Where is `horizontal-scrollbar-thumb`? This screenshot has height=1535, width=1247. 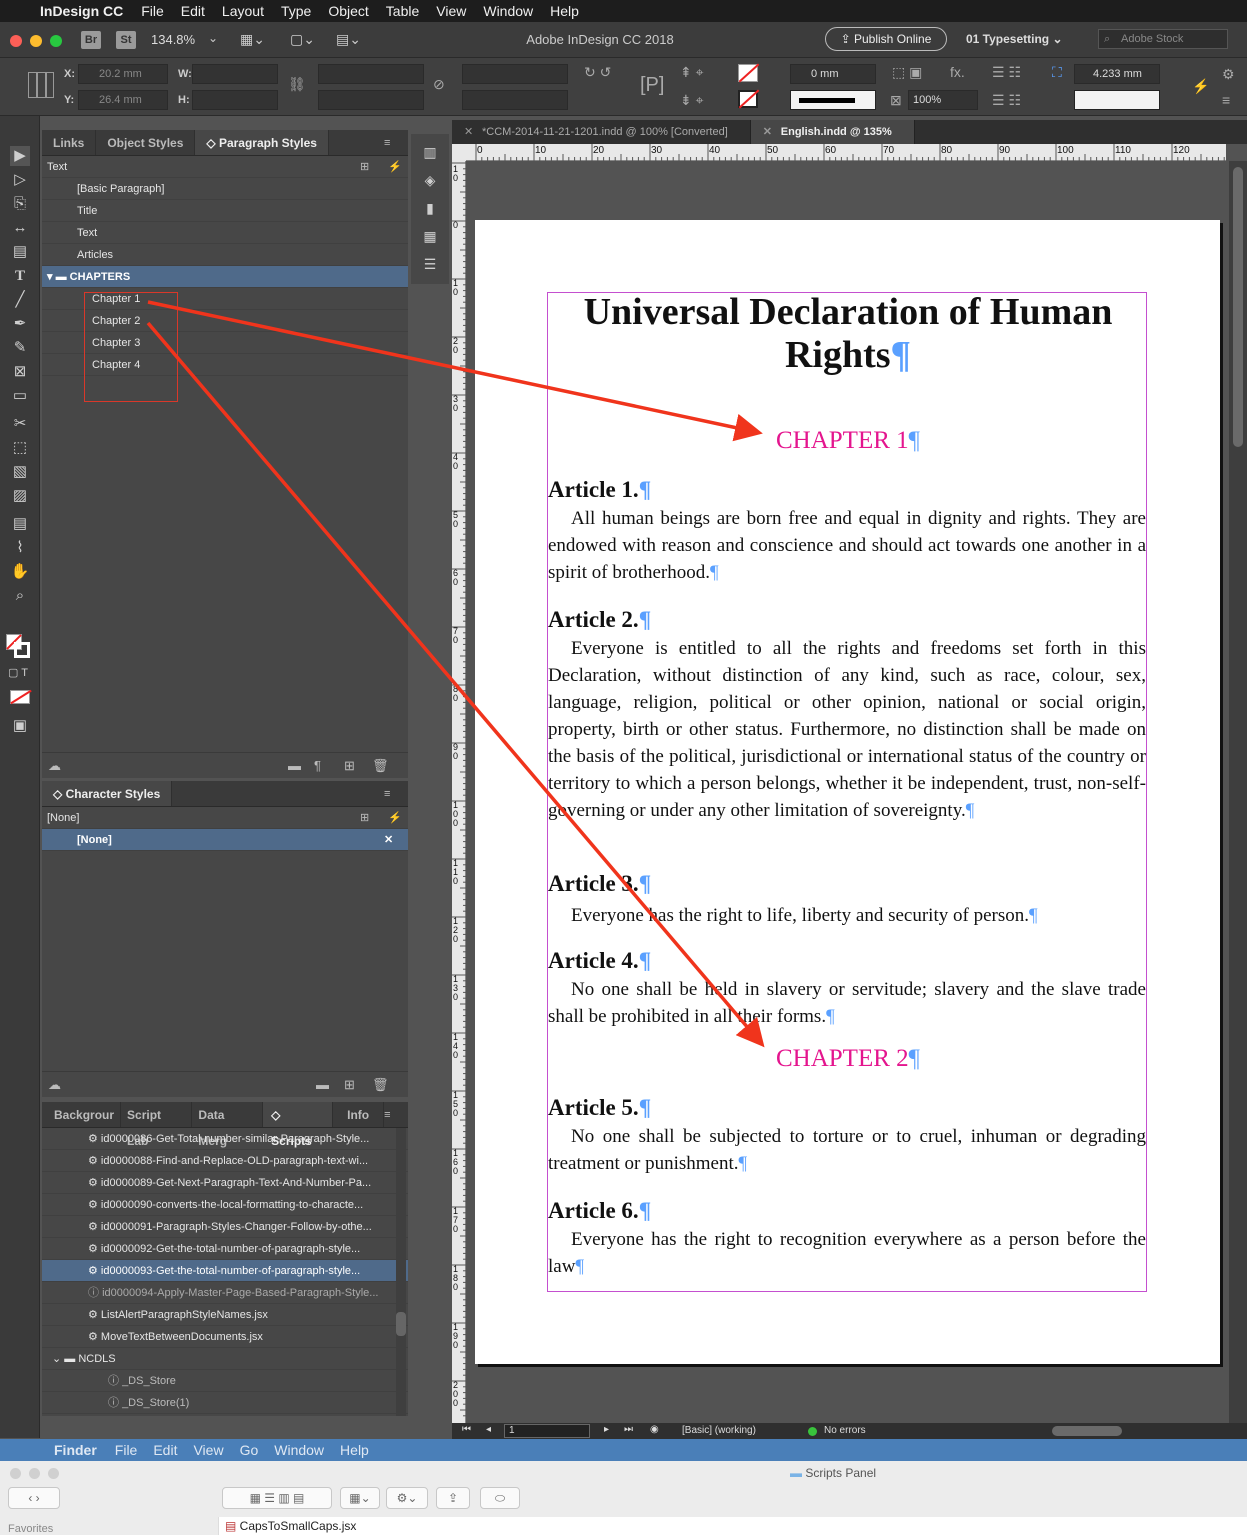 horizontal-scrollbar-thumb is located at coordinates (1087, 1431).